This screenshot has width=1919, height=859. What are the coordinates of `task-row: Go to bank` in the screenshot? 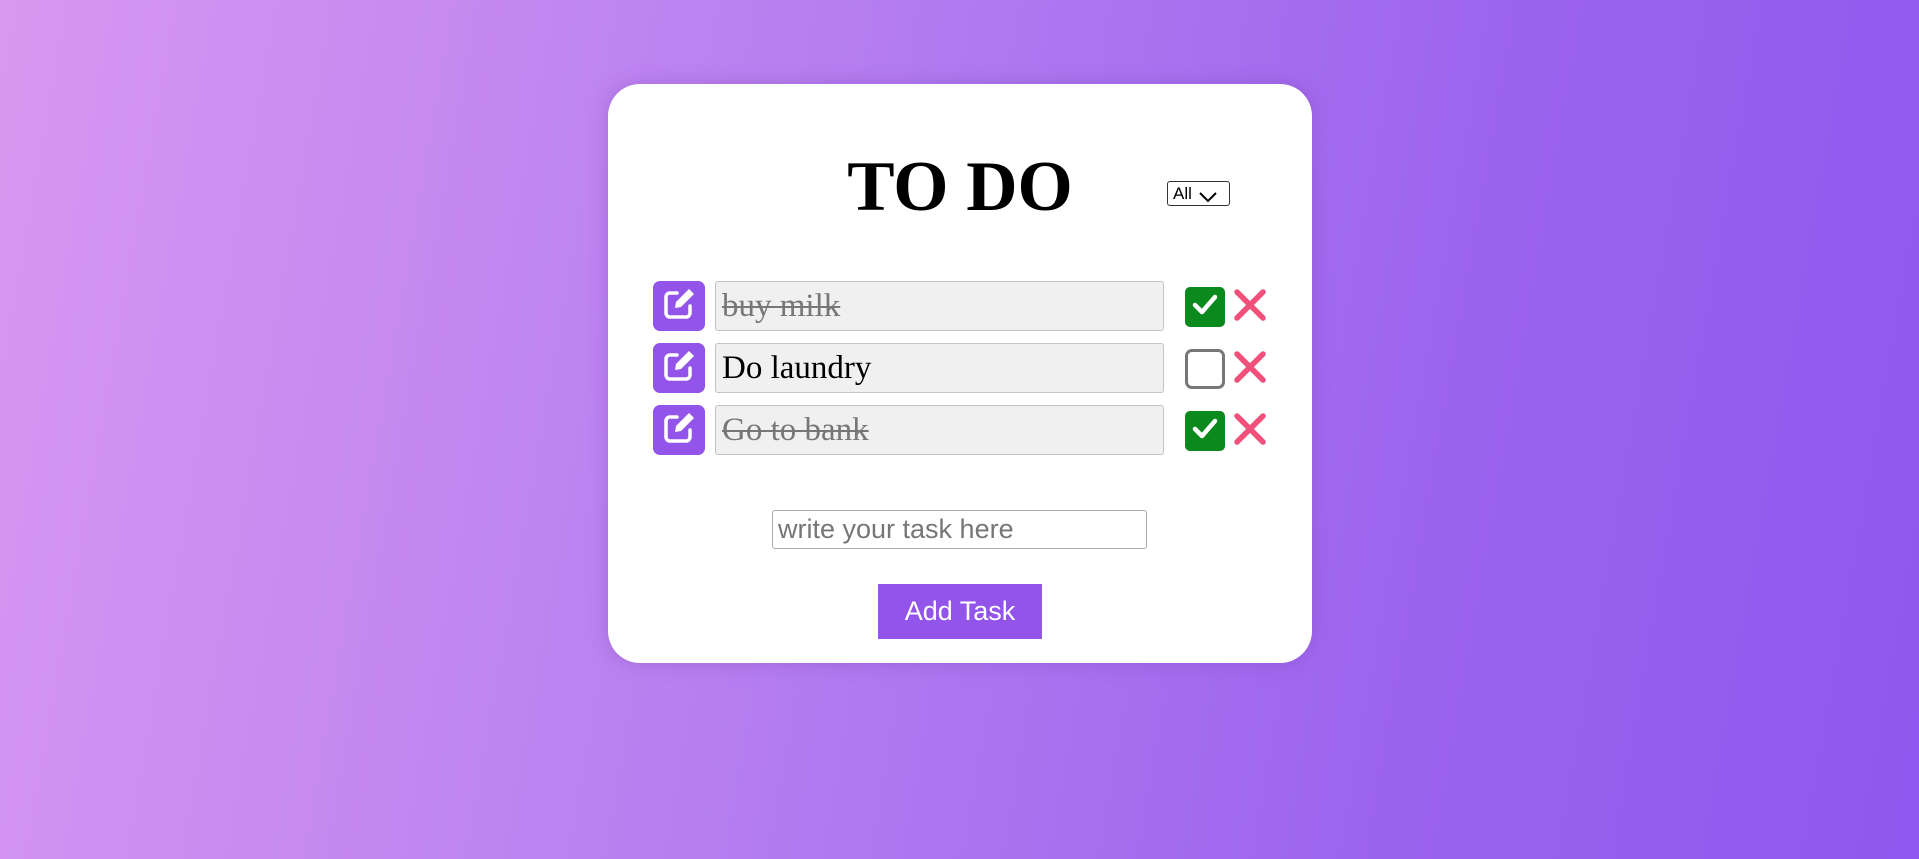 It's located at (963, 431).